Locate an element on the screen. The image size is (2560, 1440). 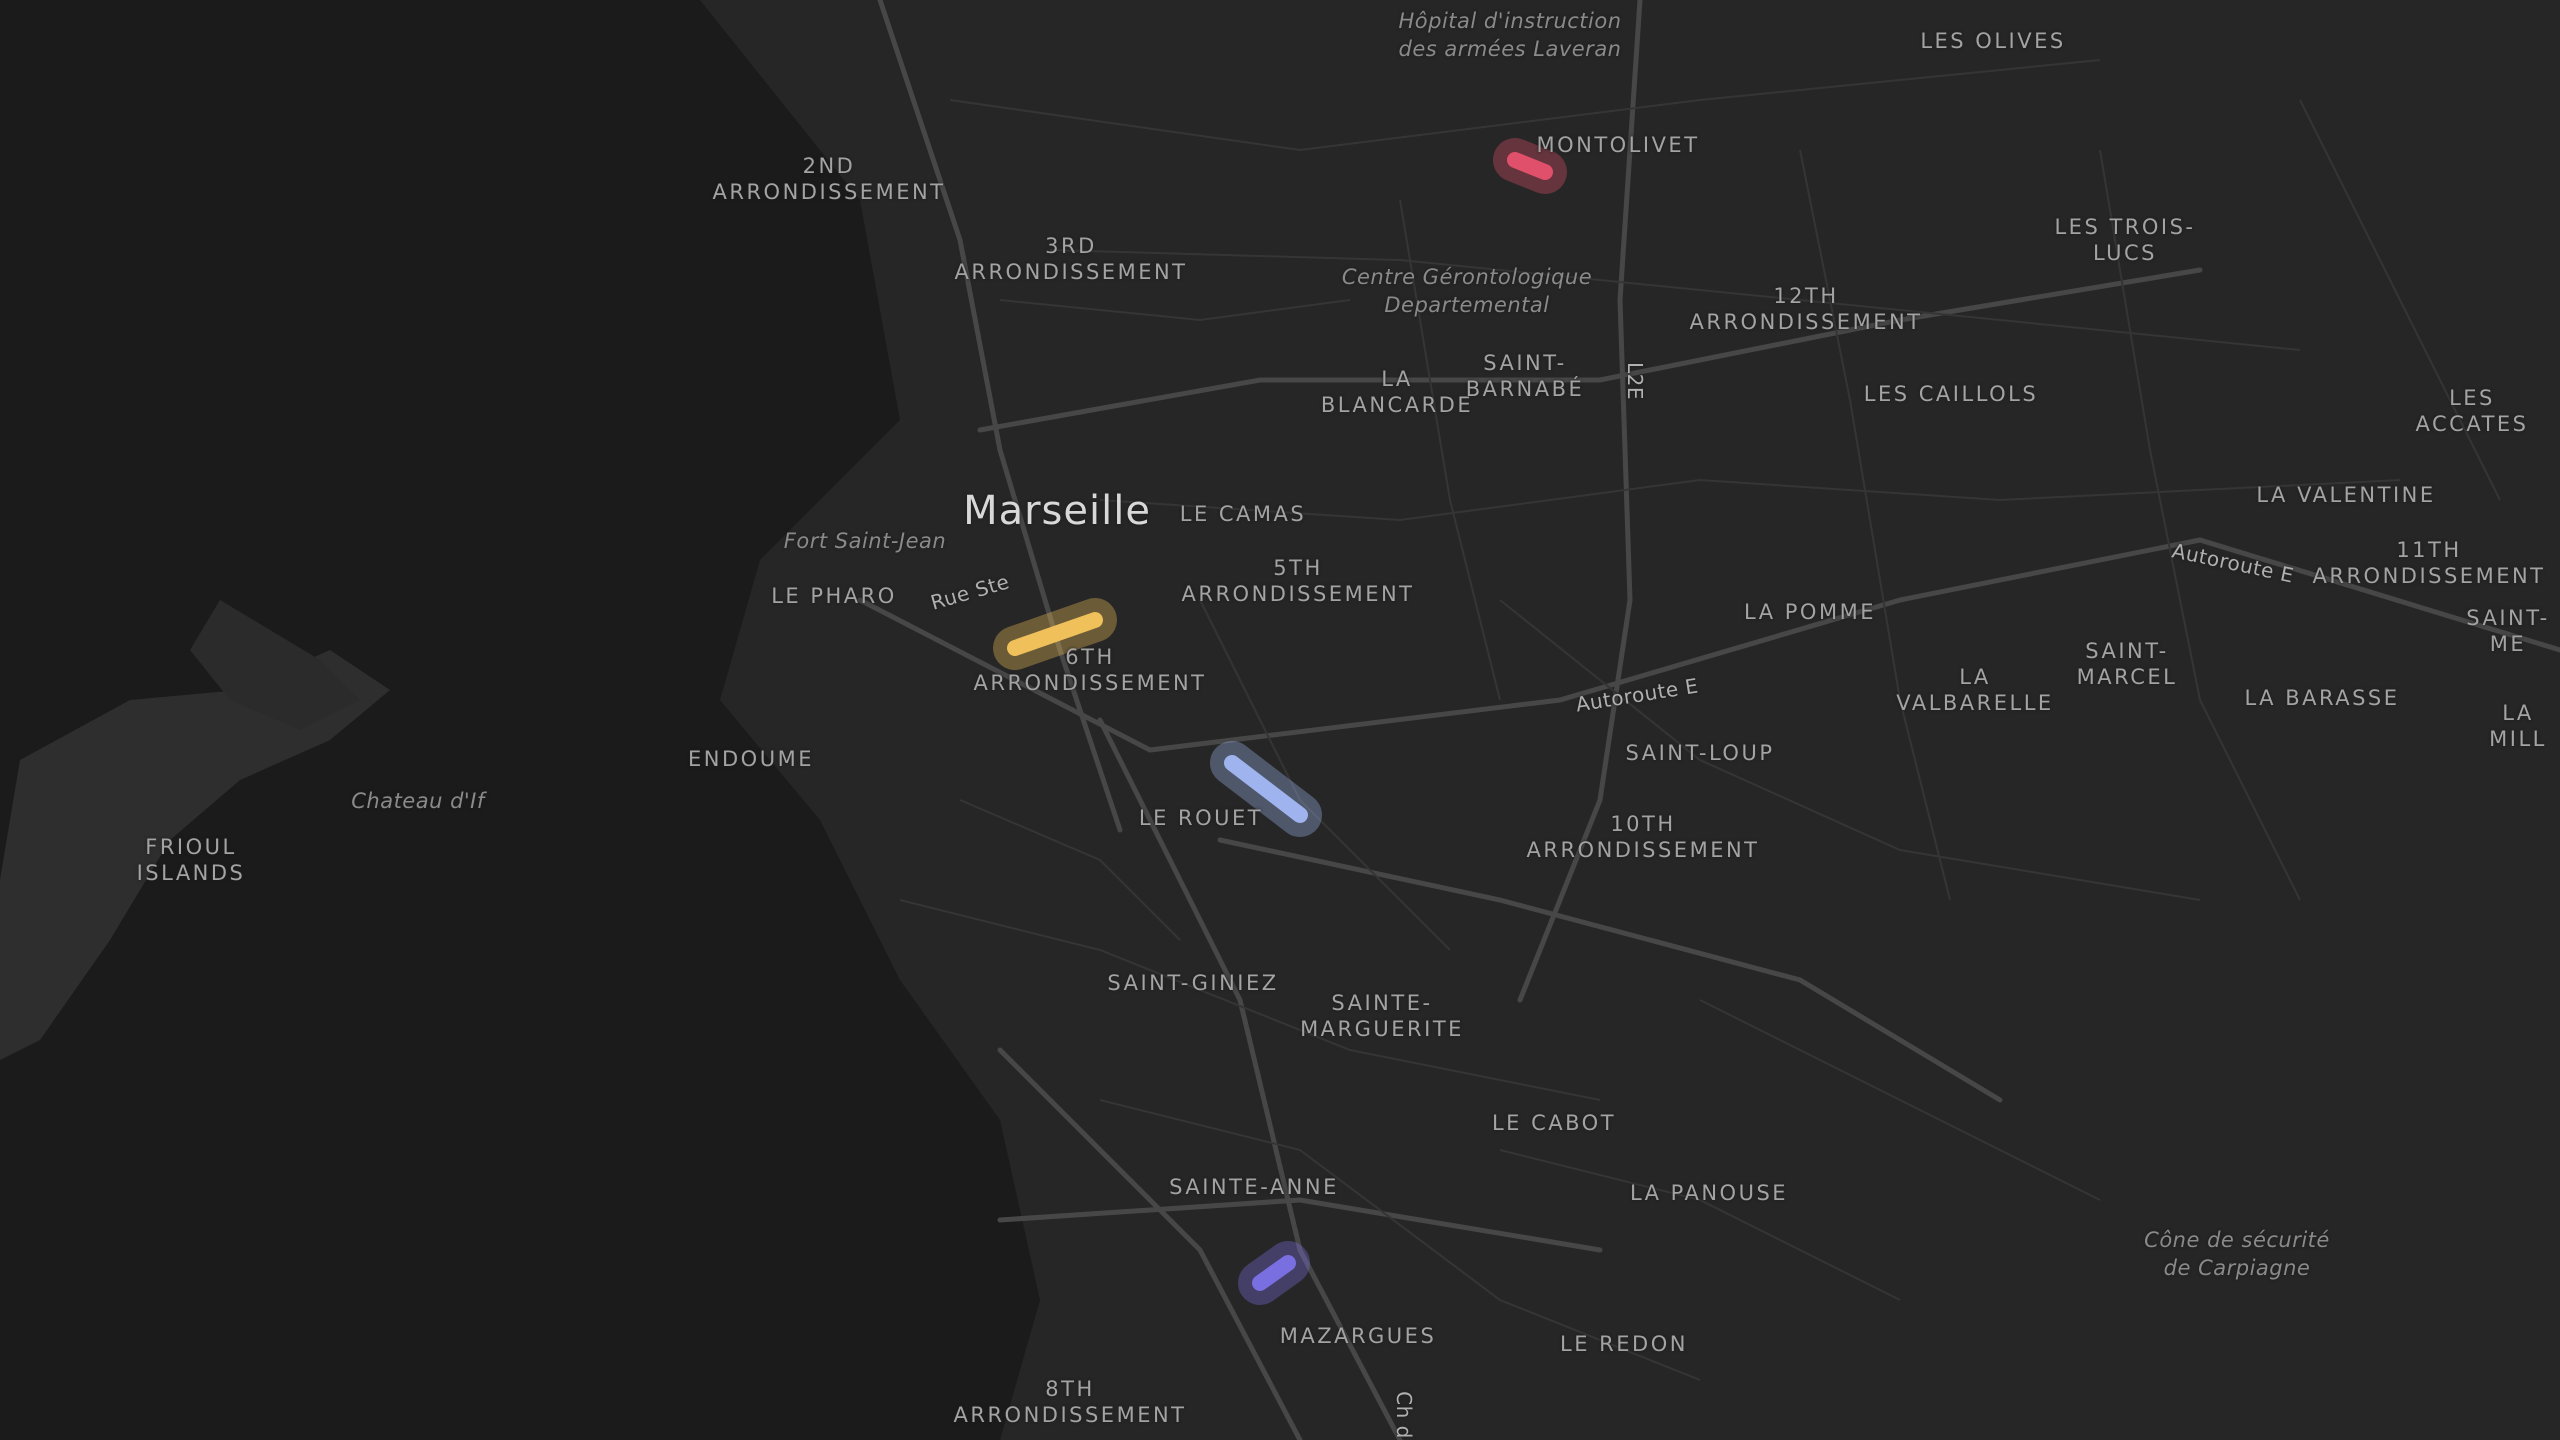
label-la-panouse: LA PANOUSE is located at coordinates (1709, 1193).